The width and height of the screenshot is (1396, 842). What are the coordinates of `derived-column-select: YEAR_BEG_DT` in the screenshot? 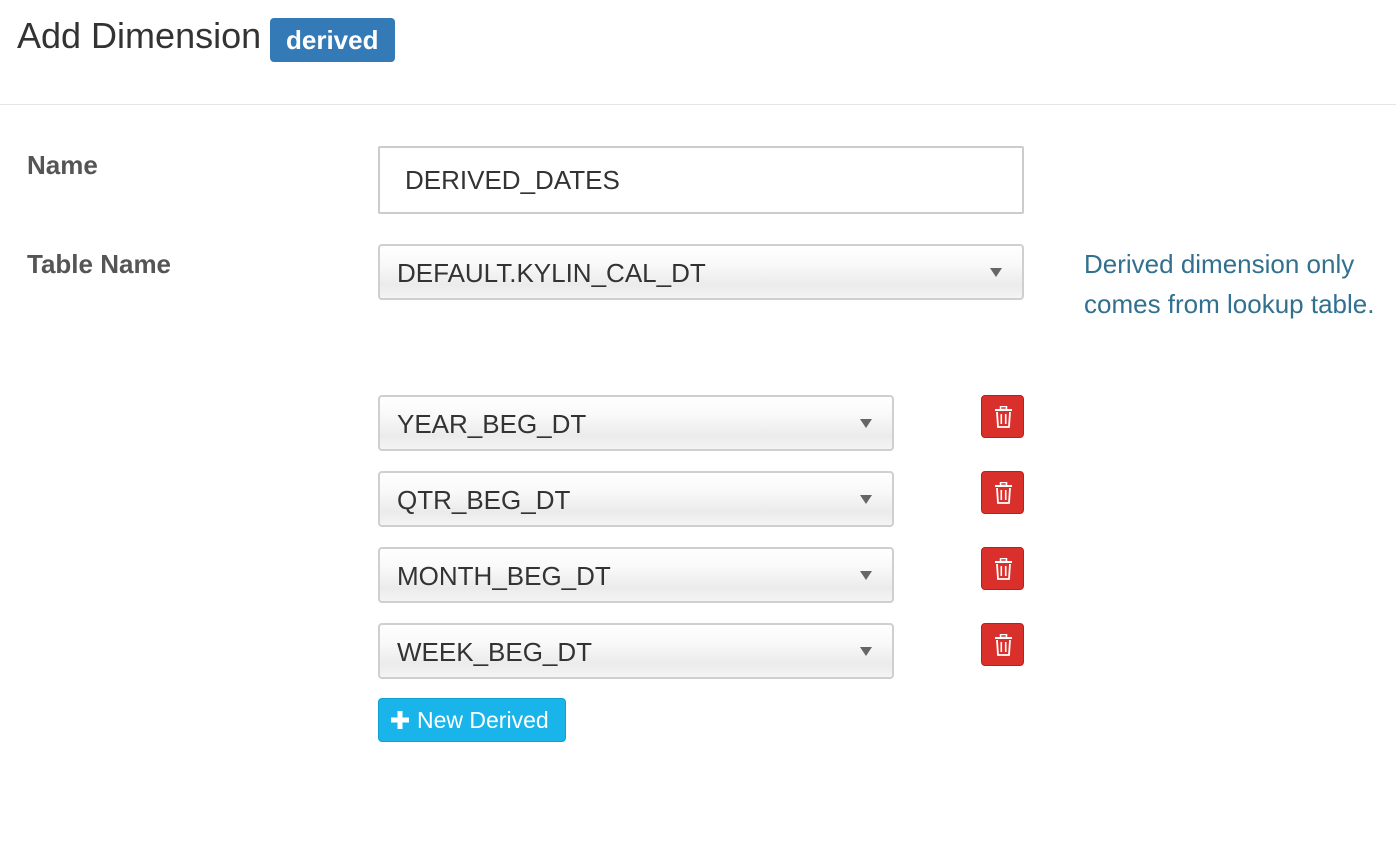 It's located at (636, 423).